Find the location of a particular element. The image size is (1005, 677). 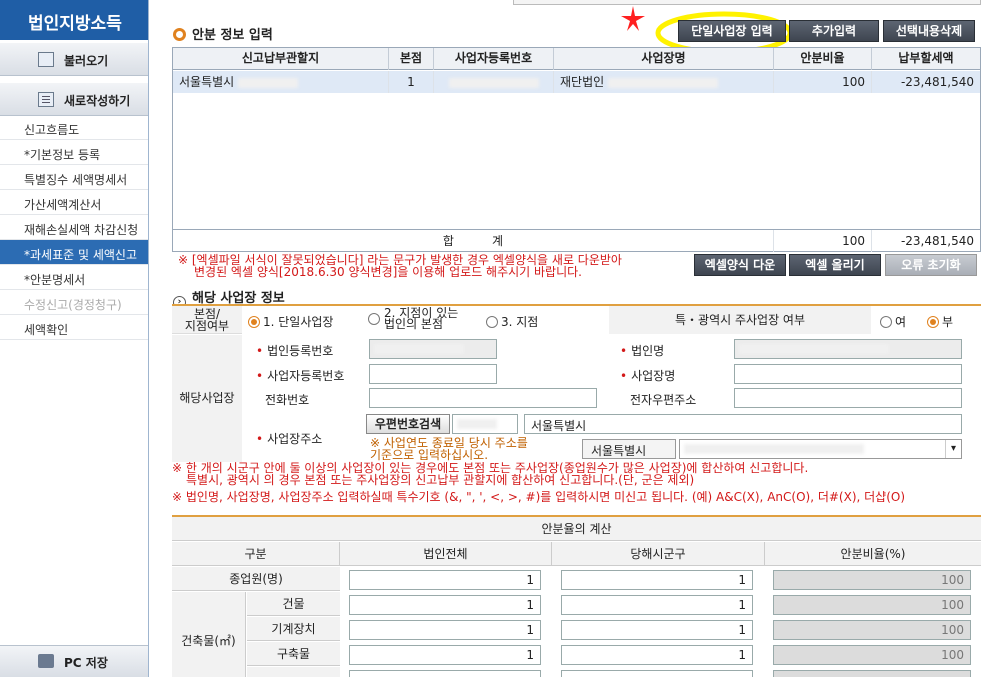

total-row: 합 계 100 -23,481,540 is located at coordinates (576, 240).